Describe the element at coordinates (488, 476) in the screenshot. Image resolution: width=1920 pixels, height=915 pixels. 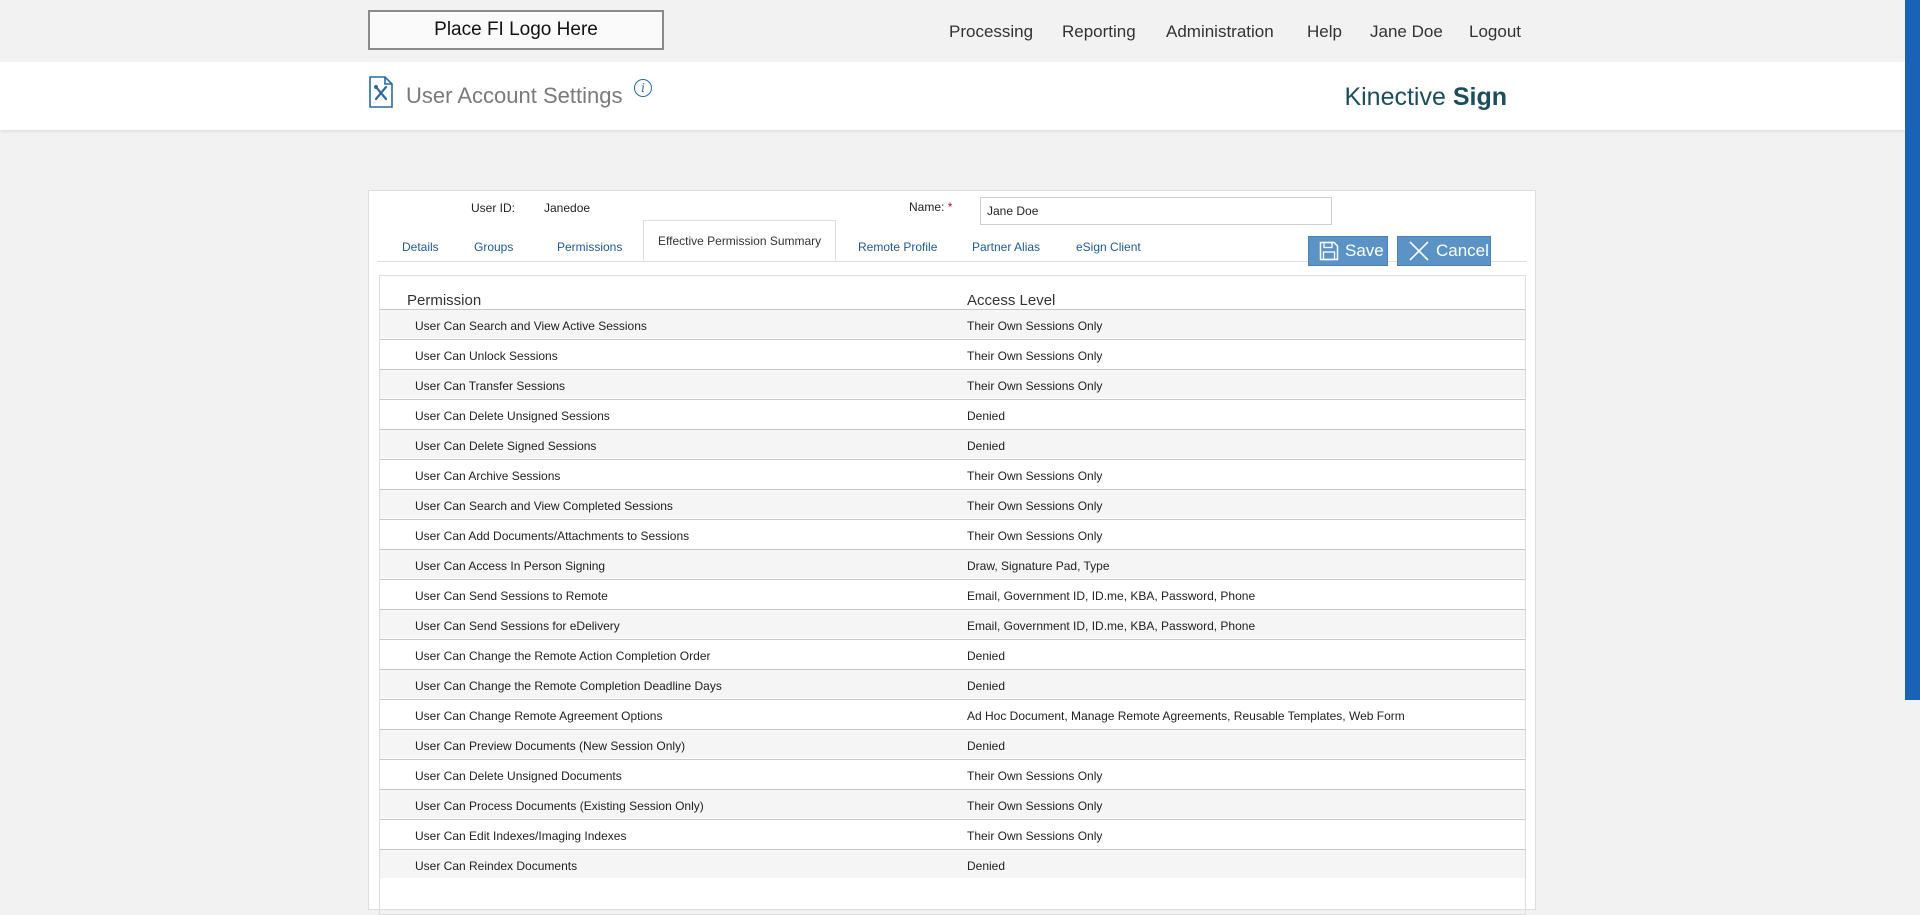
I see `permission-cell: User Can Archive Sessions` at that location.